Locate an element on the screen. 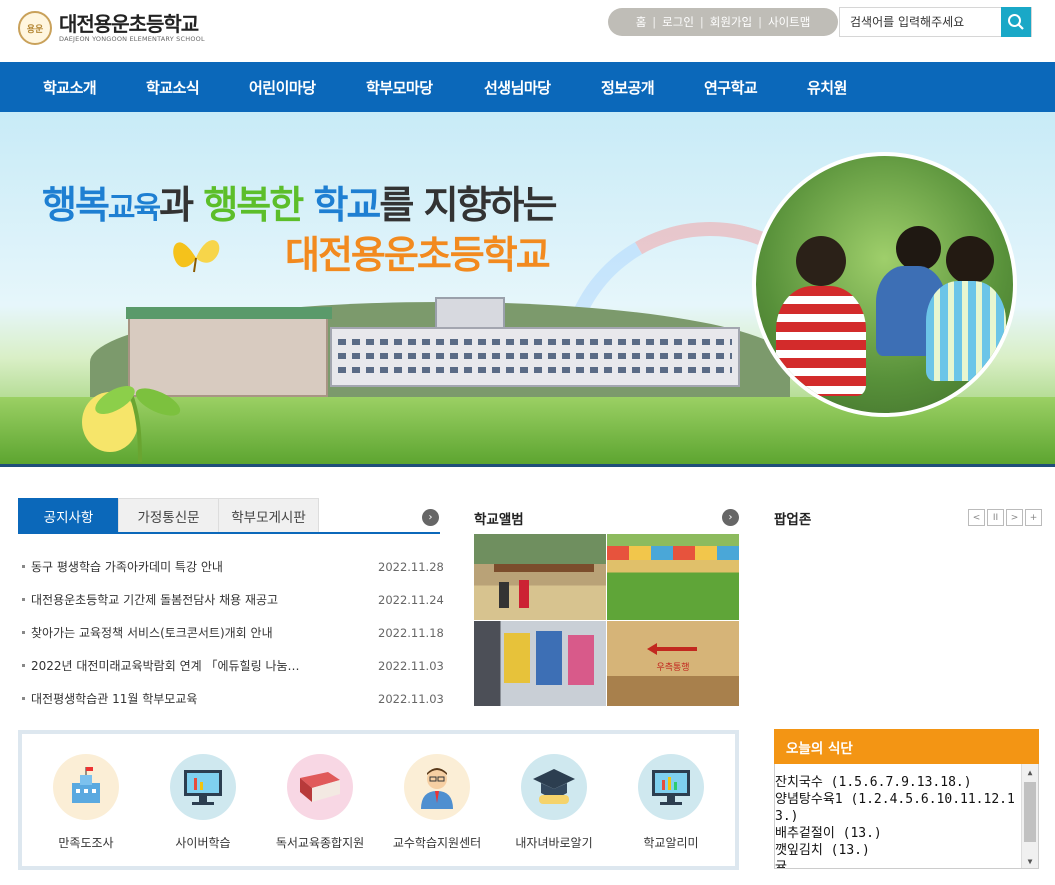  tab-parent-board: 학부모게시판 is located at coordinates (268, 515).